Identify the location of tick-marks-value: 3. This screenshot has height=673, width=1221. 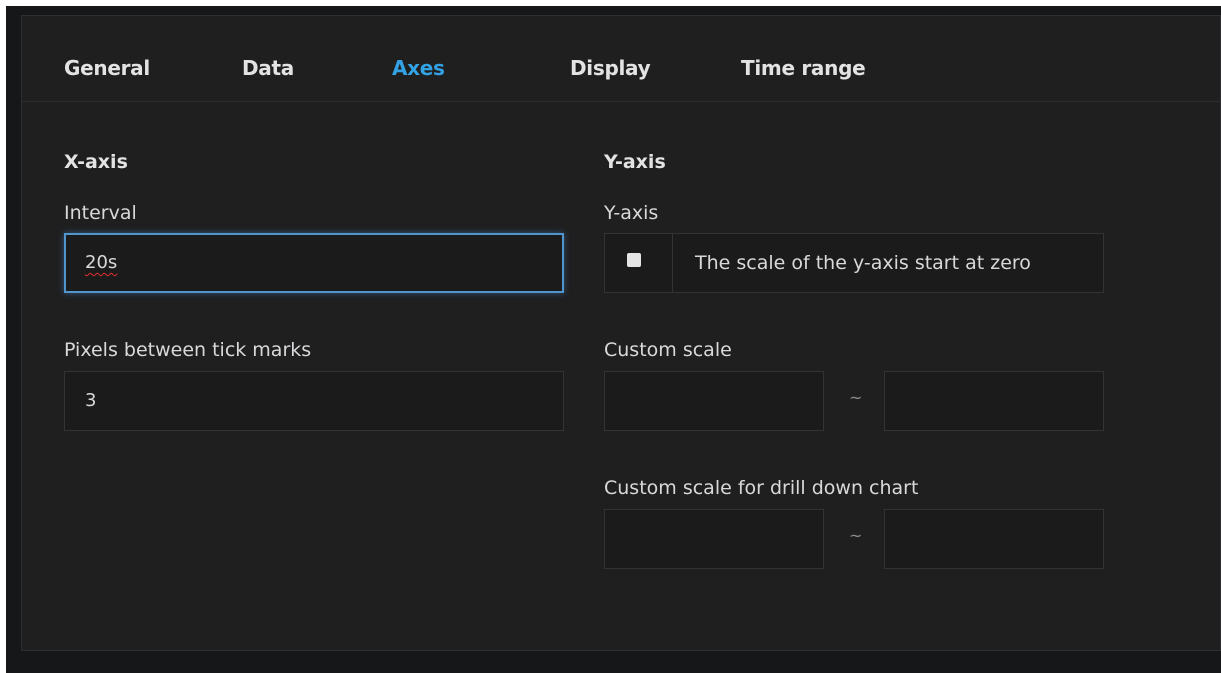
(91, 400).